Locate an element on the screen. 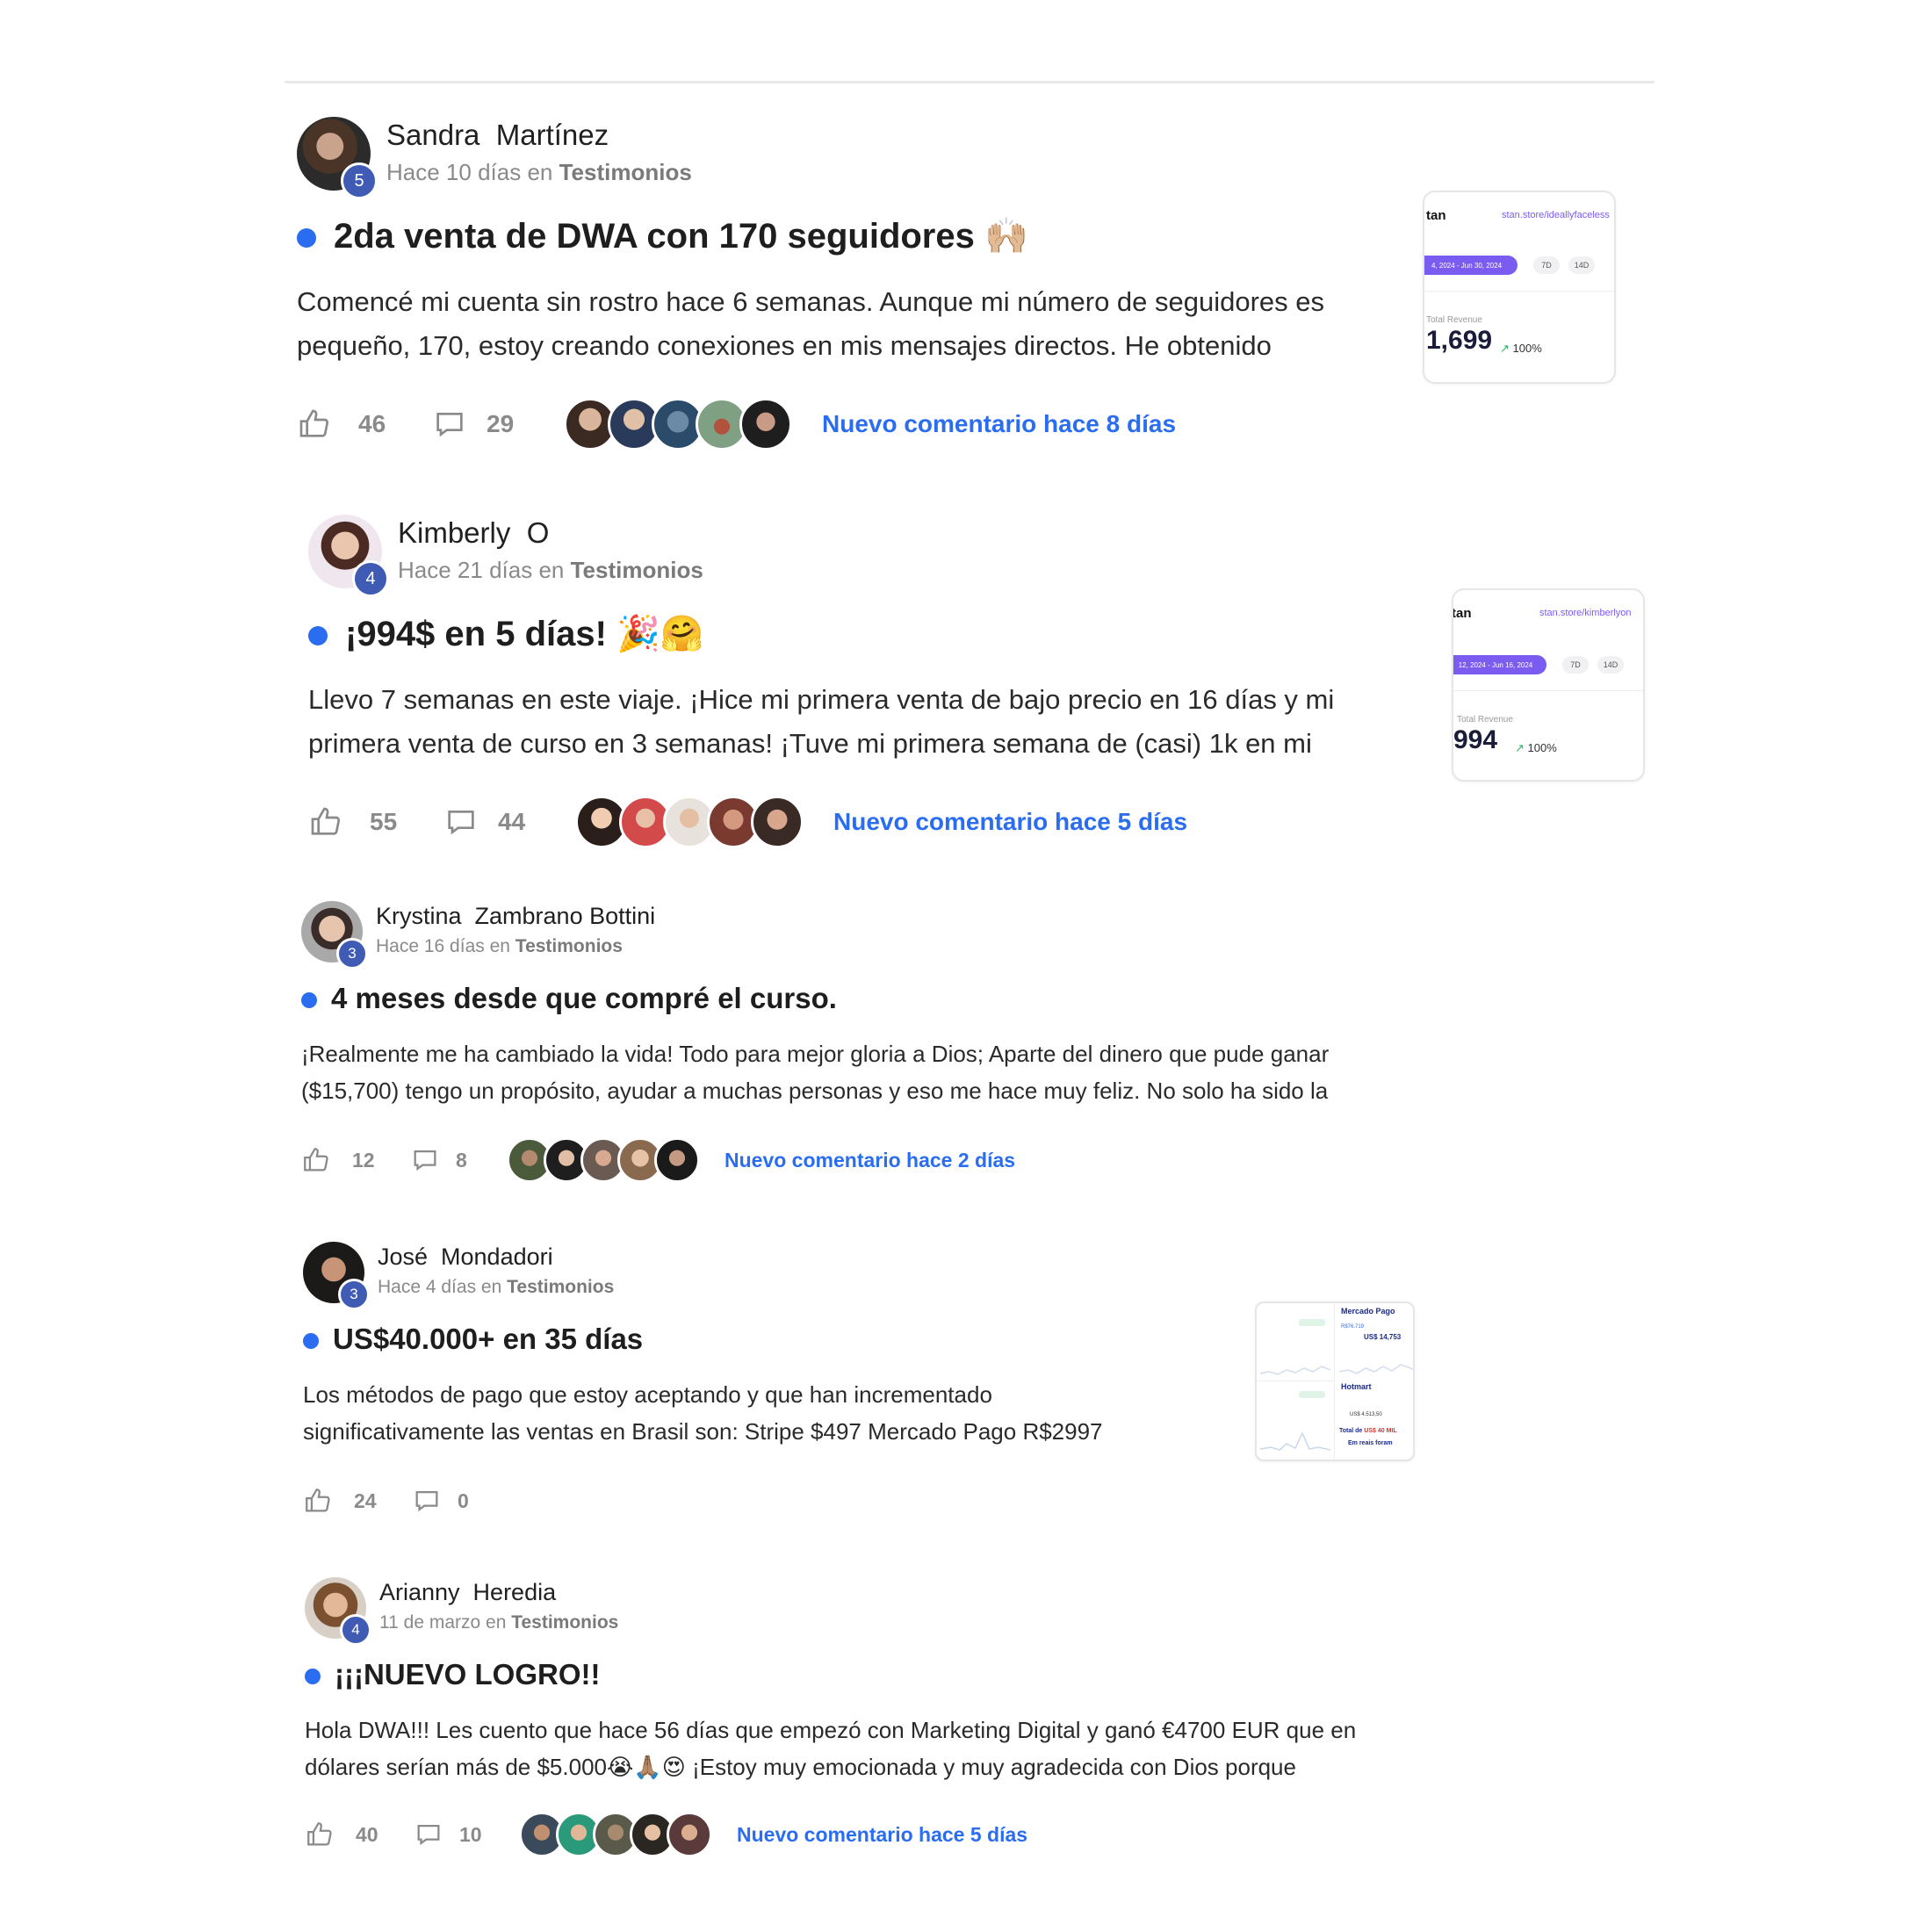 The width and height of the screenshot is (1932, 1932). avatar: 5 is located at coordinates (337, 158).